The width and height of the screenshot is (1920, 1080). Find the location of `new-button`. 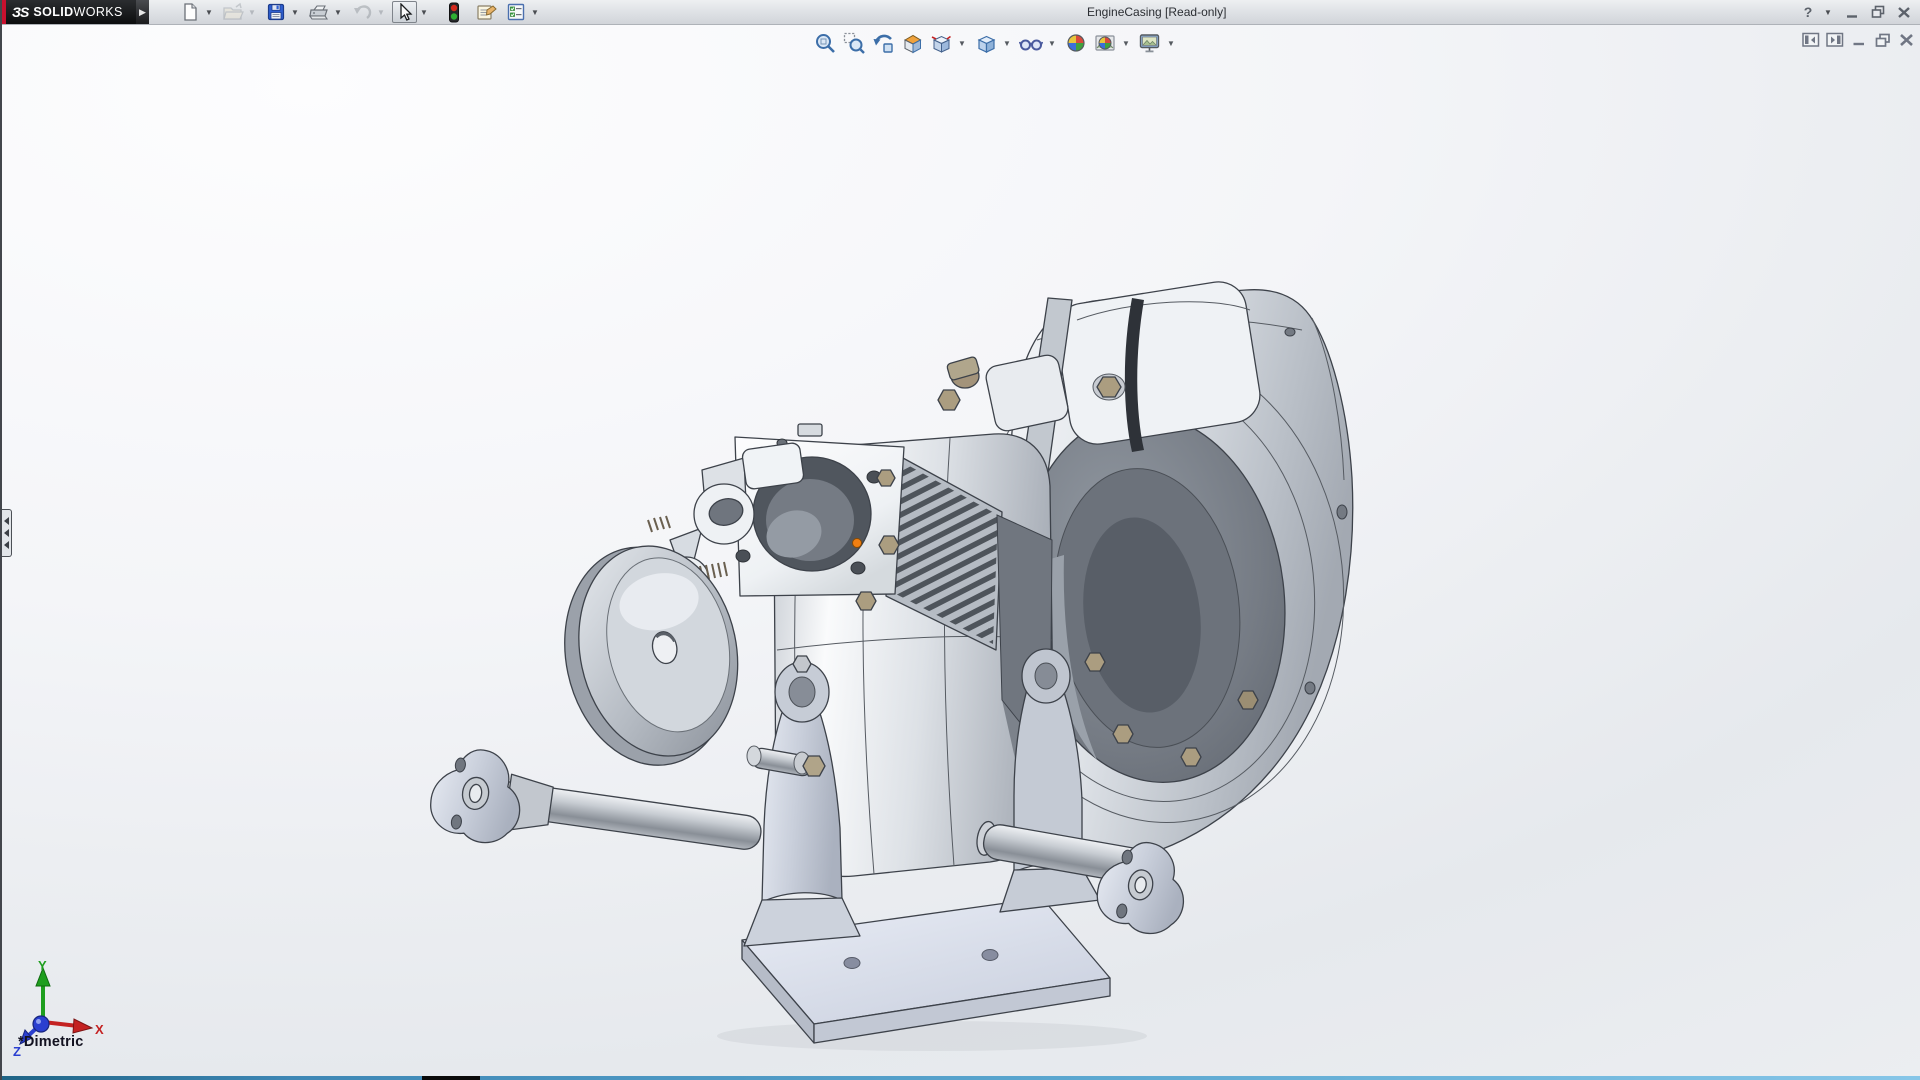

new-button is located at coordinates (189, 12).